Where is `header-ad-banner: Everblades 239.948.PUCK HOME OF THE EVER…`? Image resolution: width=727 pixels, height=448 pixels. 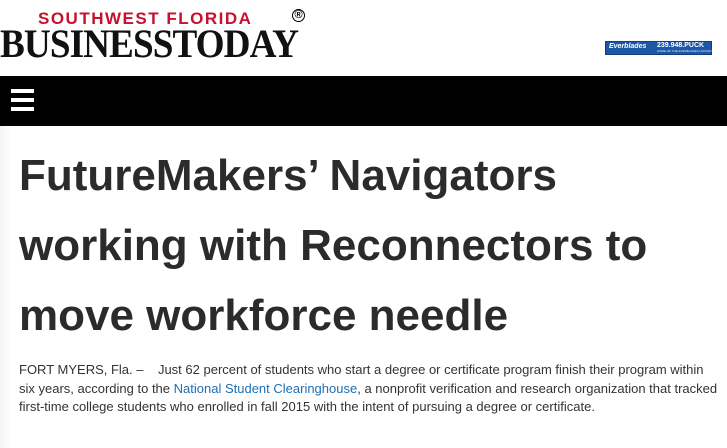 header-ad-banner: Everblades 239.948.PUCK HOME OF THE EVER… is located at coordinates (658, 48).